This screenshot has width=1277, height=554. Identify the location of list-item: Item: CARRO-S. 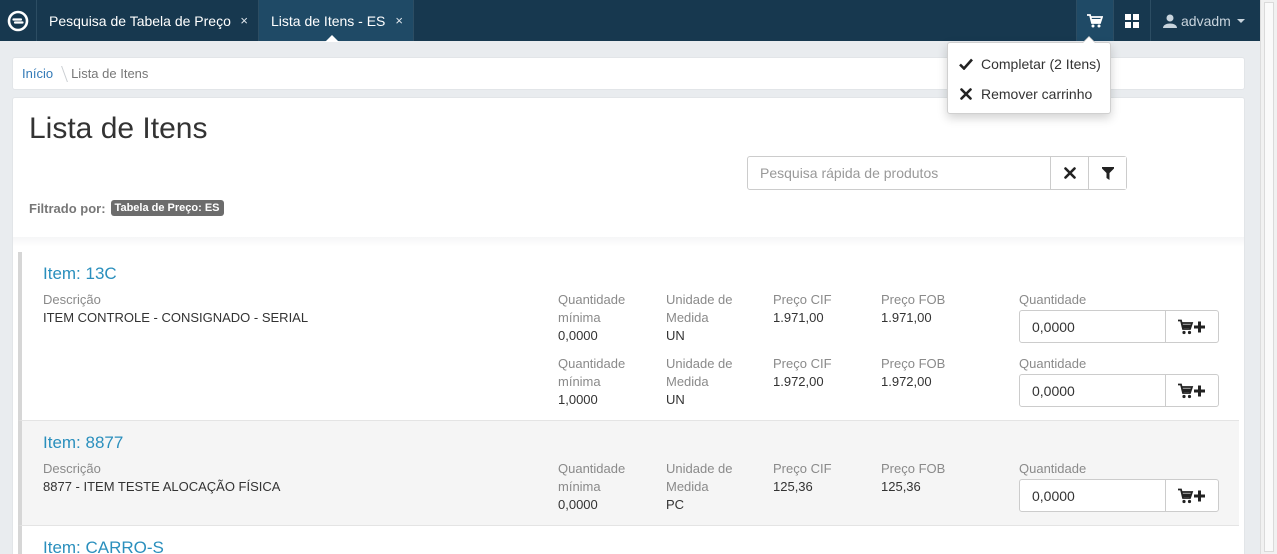
(628, 540).